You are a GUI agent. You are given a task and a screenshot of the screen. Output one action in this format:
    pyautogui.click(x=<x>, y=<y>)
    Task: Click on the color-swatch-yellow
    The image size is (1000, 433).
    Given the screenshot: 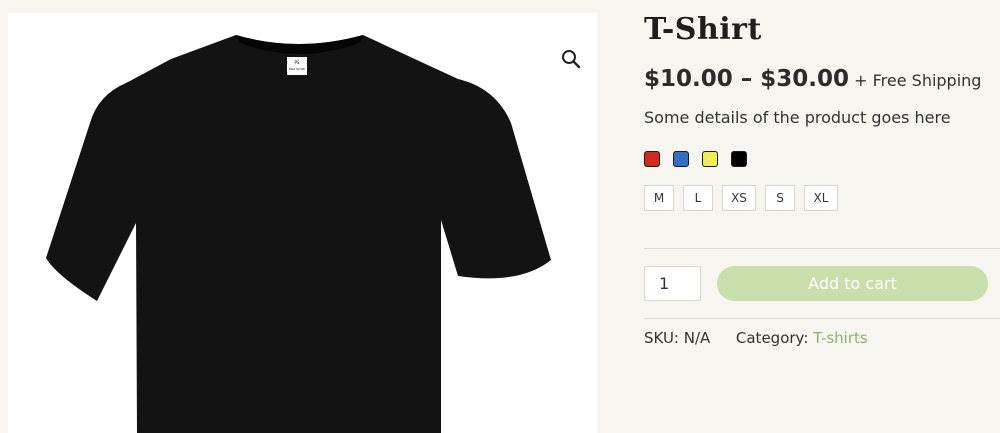 What is the action you would take?
    pyautogui.click(x=710, y=159)
    